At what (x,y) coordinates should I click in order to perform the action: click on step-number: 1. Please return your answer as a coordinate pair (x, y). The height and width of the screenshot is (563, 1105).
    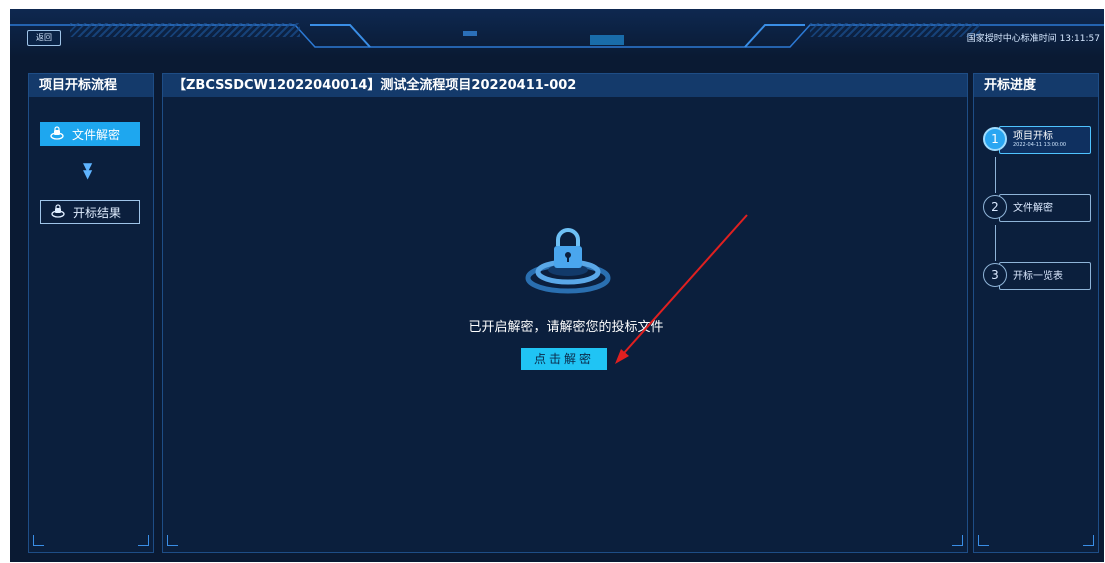
    Looking at the image, I should click on (995, 139).